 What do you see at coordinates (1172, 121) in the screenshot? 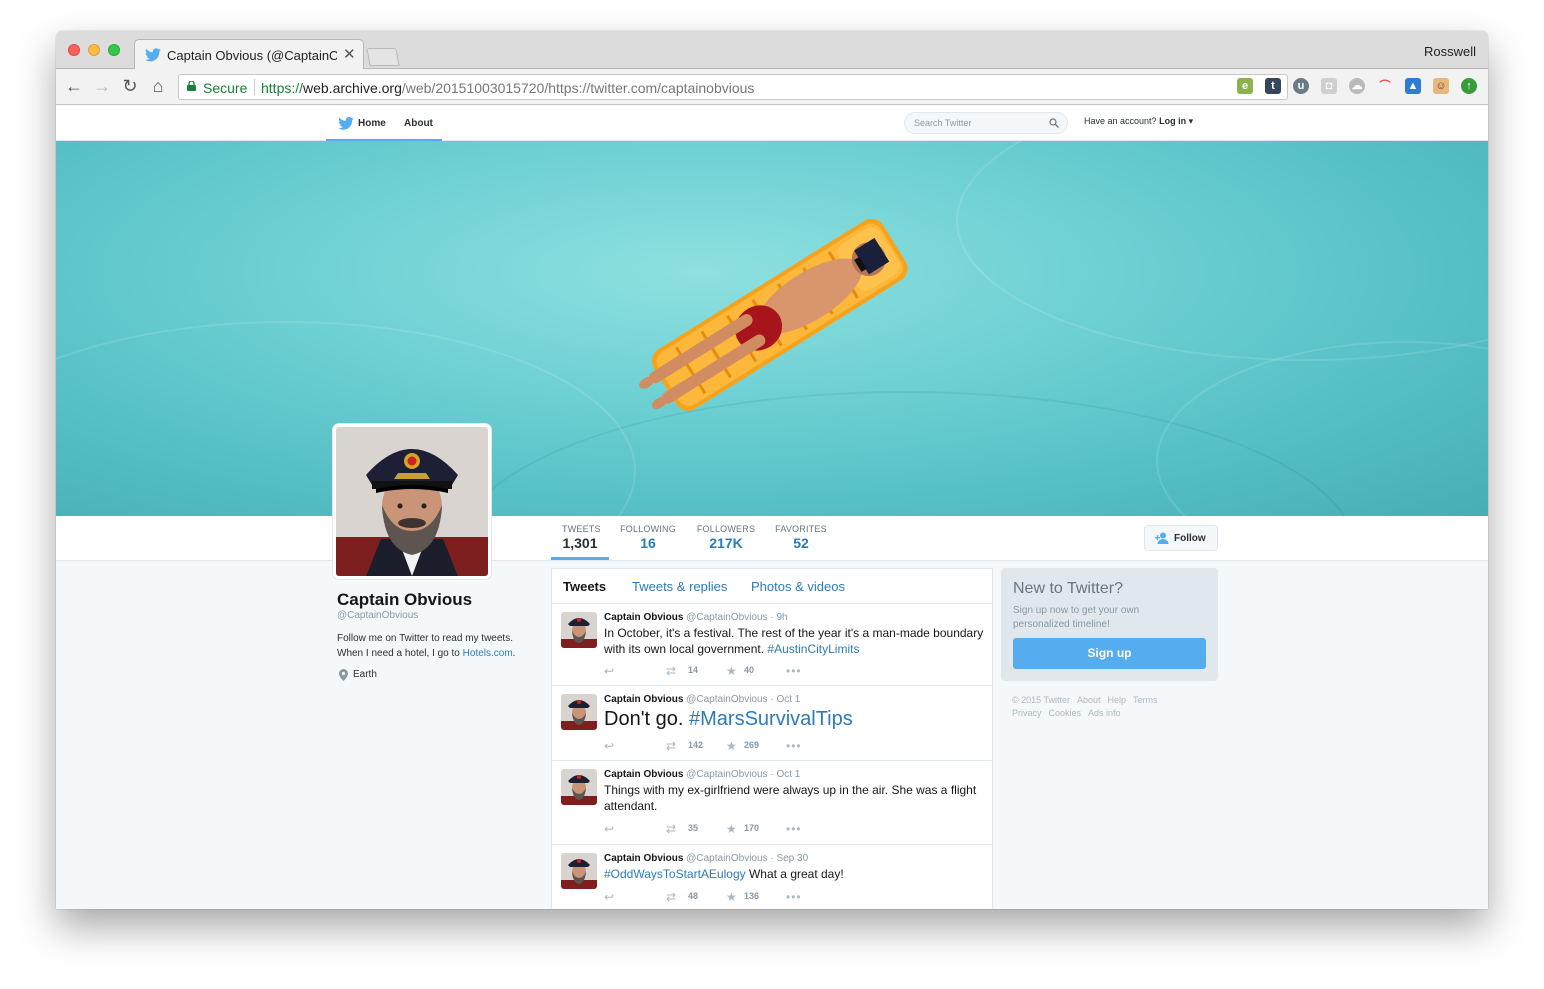
I see `login-link: Log in` at bounding box center [1172, 121].